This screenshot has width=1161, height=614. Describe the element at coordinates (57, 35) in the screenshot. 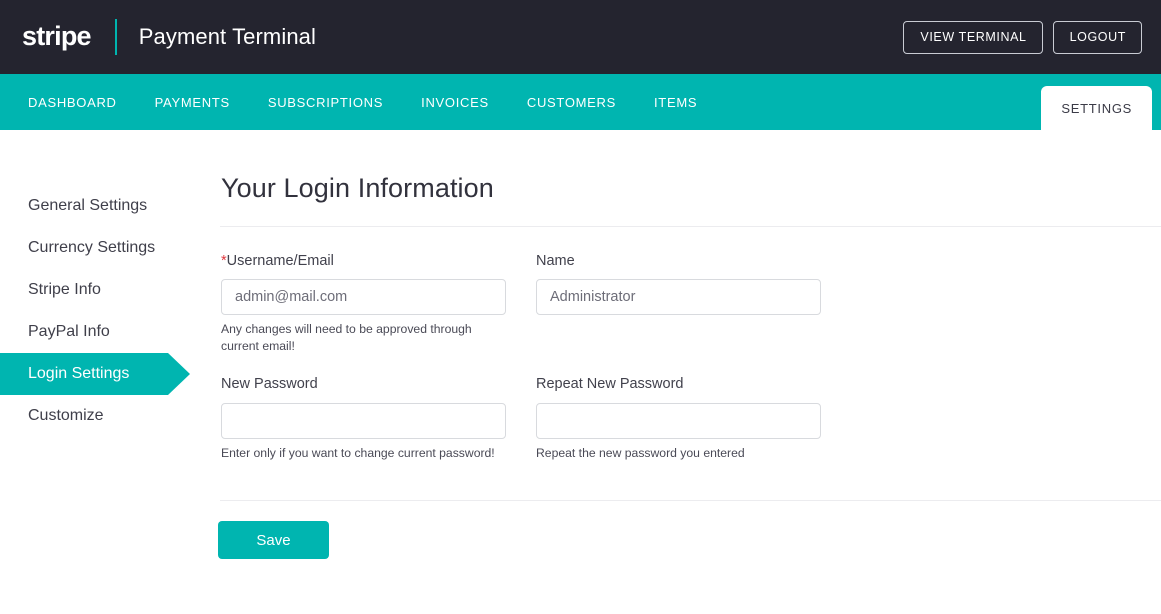

I see `stripe-logo: stripe` at that location.